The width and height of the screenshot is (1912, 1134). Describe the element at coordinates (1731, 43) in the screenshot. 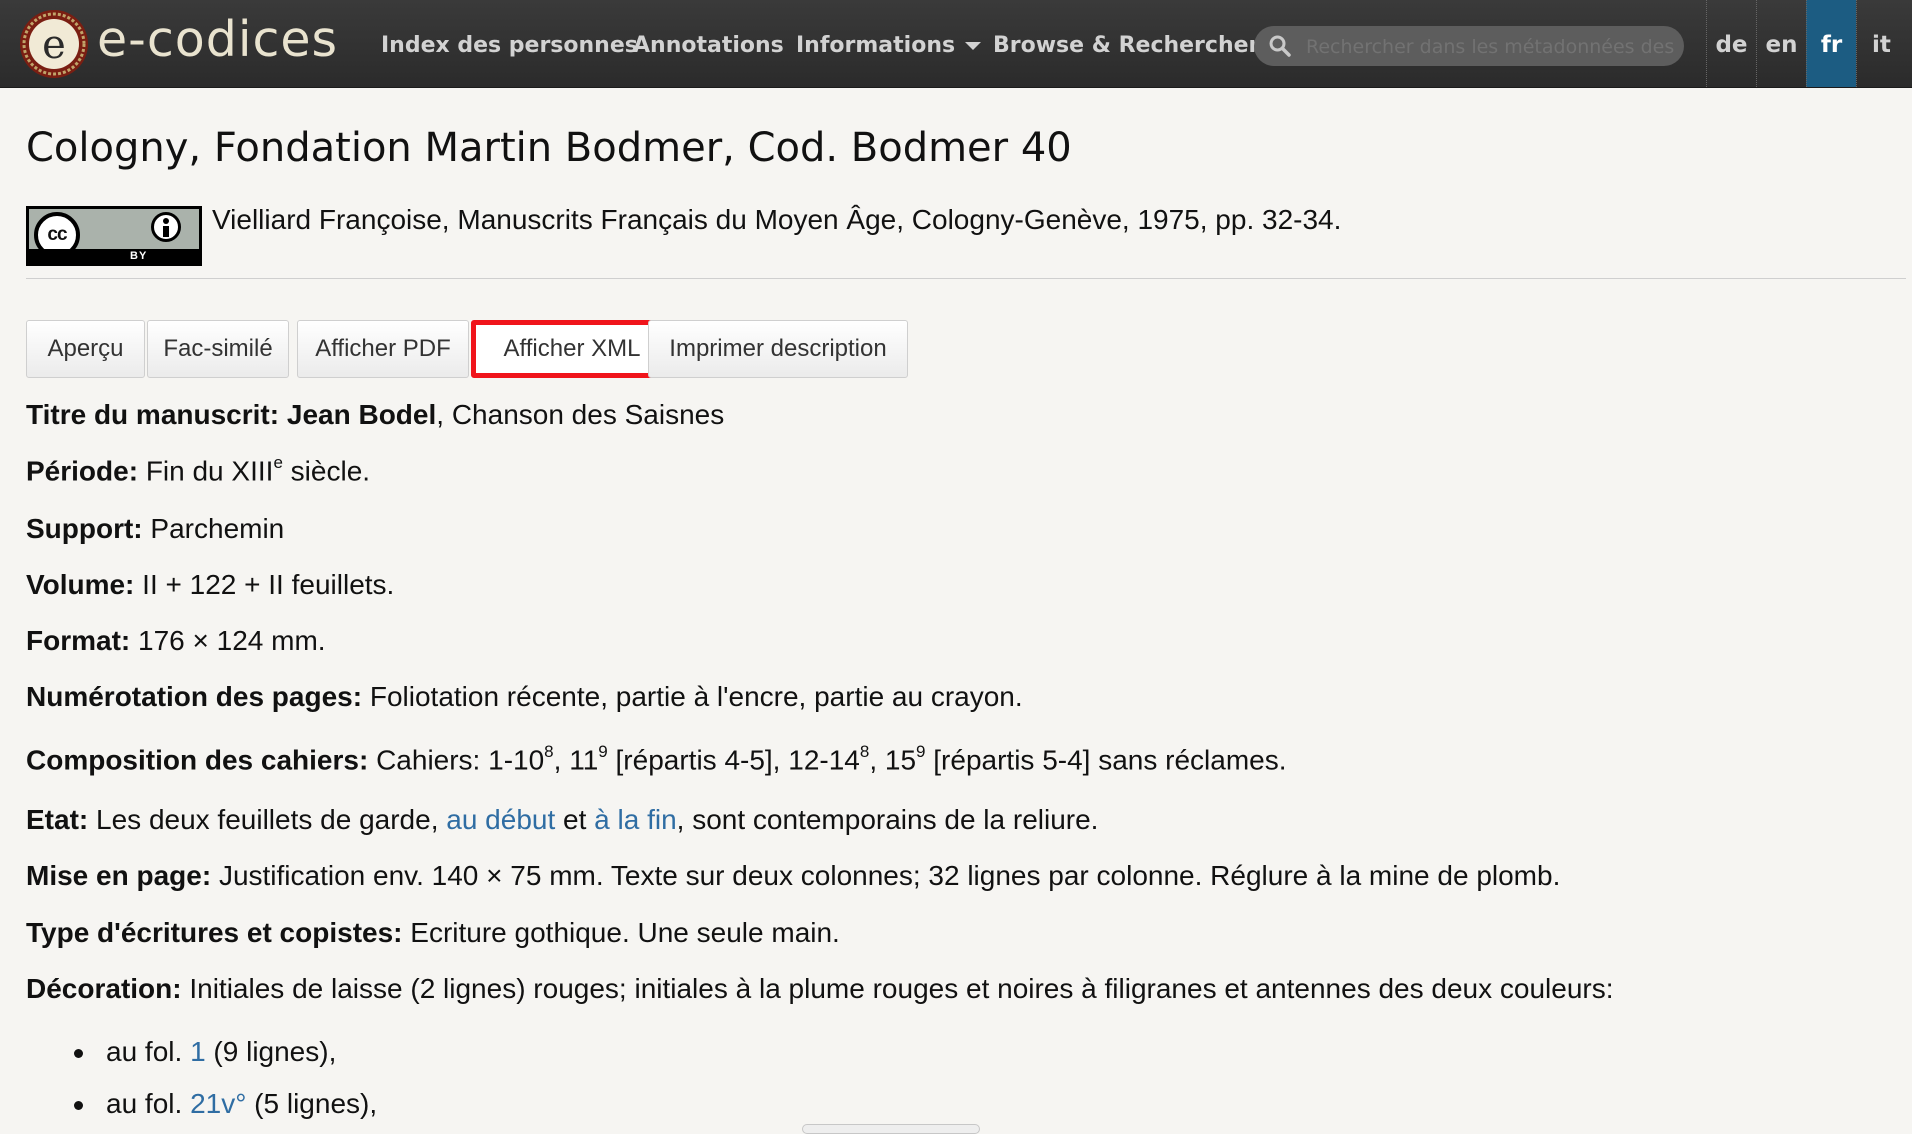

I see `lang-de: de` at that location.